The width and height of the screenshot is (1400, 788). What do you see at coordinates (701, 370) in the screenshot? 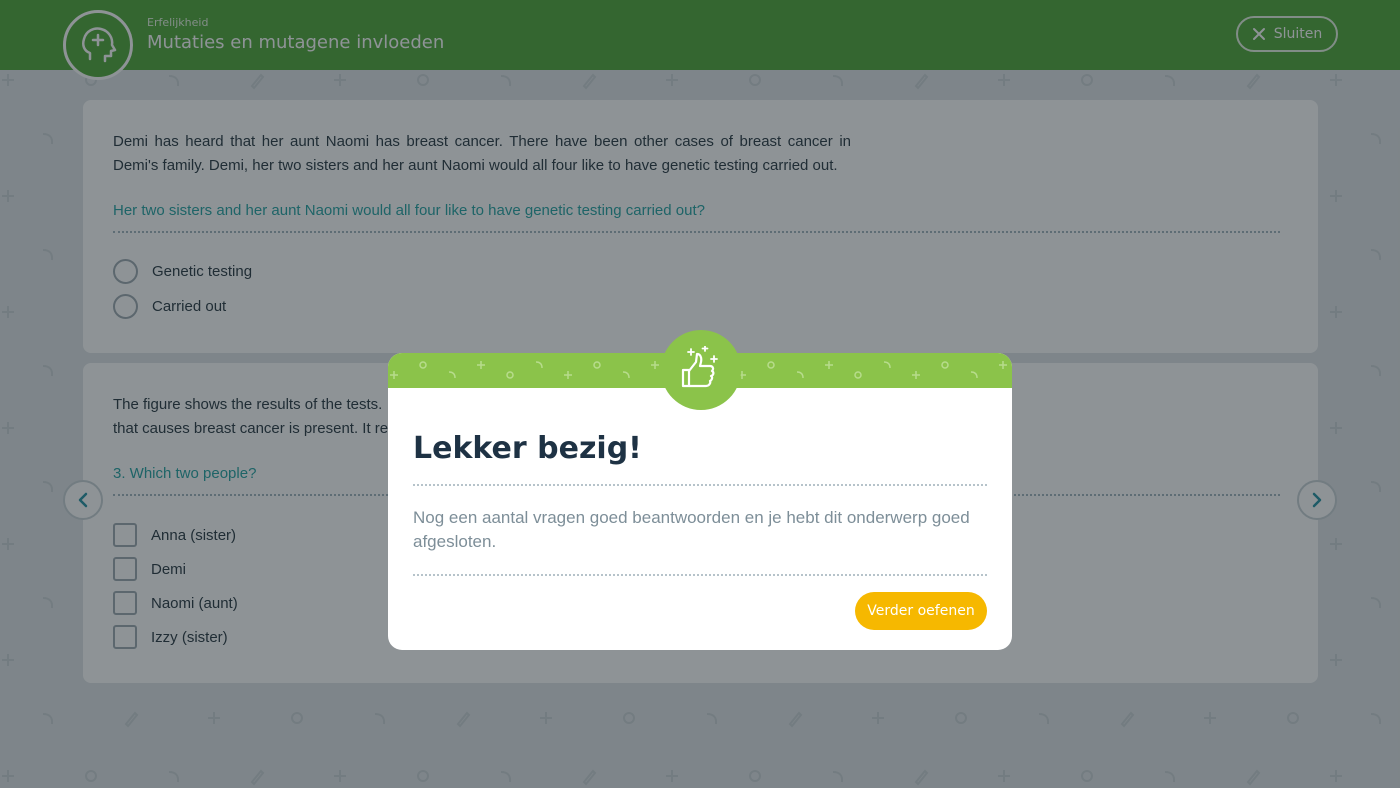
I see `thumbs-up-icon` at bounding box center [701, 370].